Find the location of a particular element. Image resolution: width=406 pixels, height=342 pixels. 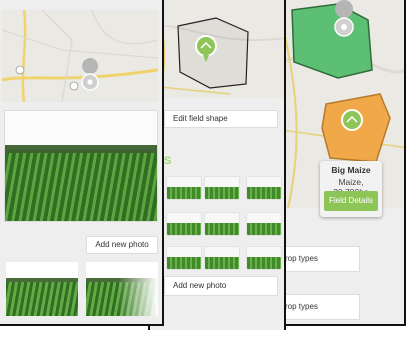

field-details-button: Field Details is located at coordinates (351, 201).